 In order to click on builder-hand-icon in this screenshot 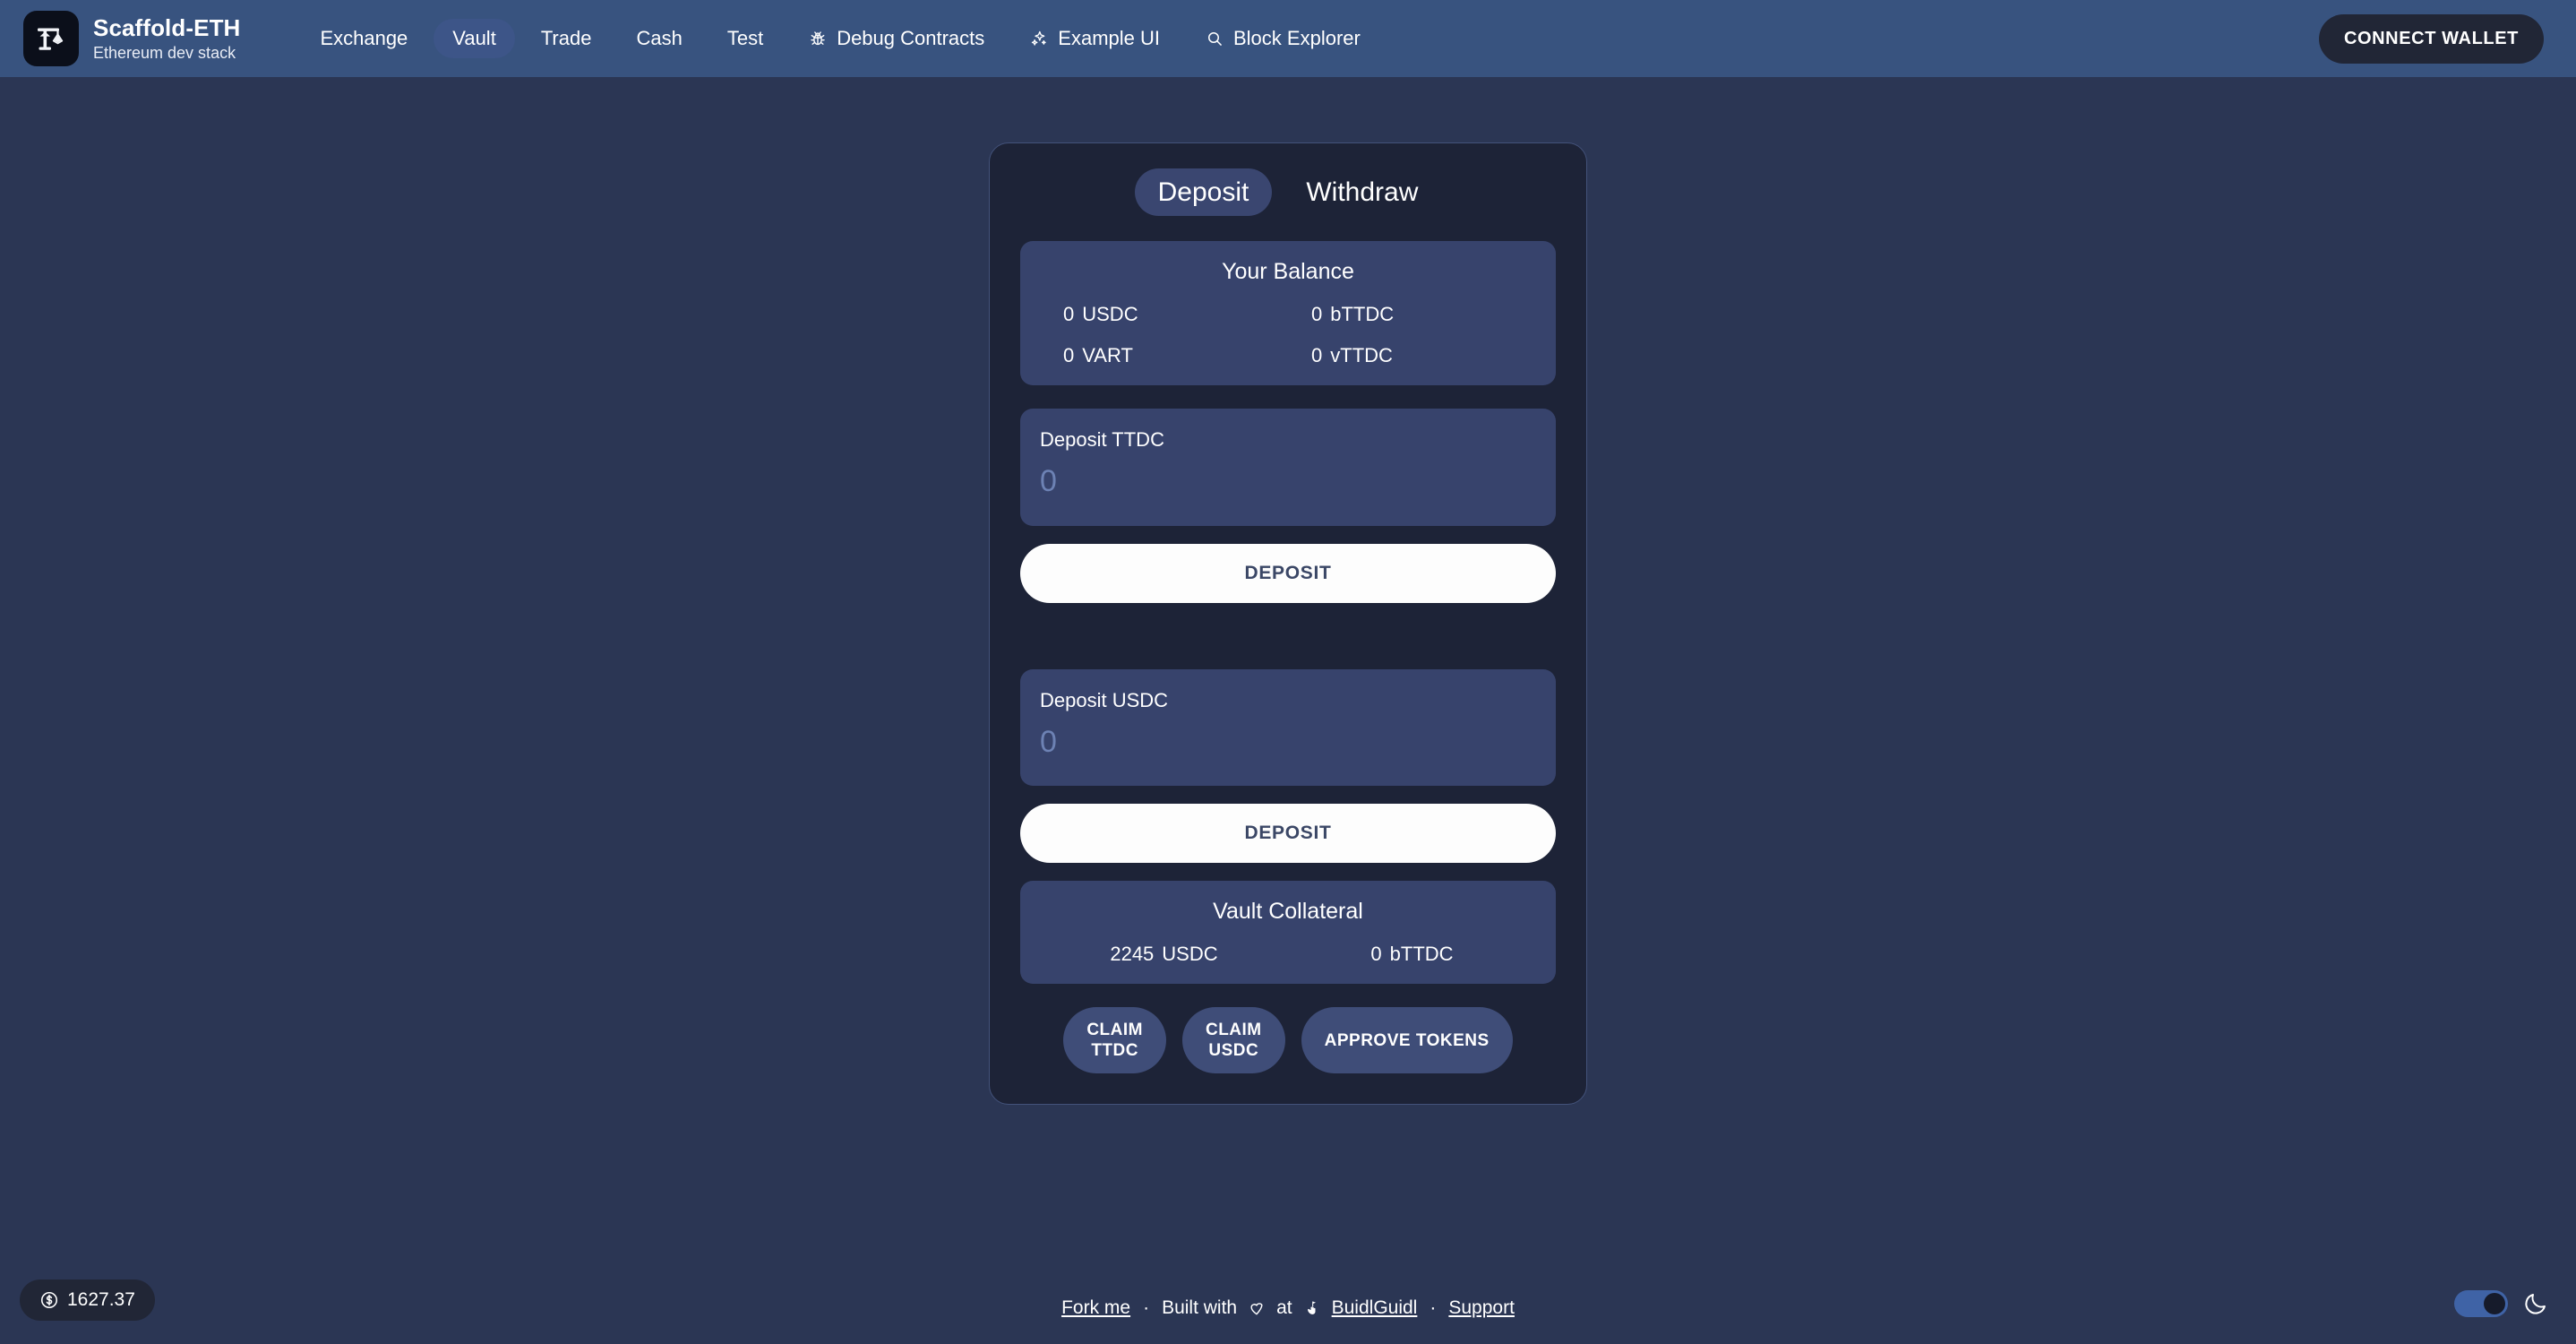, I will do `click(1312, 1308)`.